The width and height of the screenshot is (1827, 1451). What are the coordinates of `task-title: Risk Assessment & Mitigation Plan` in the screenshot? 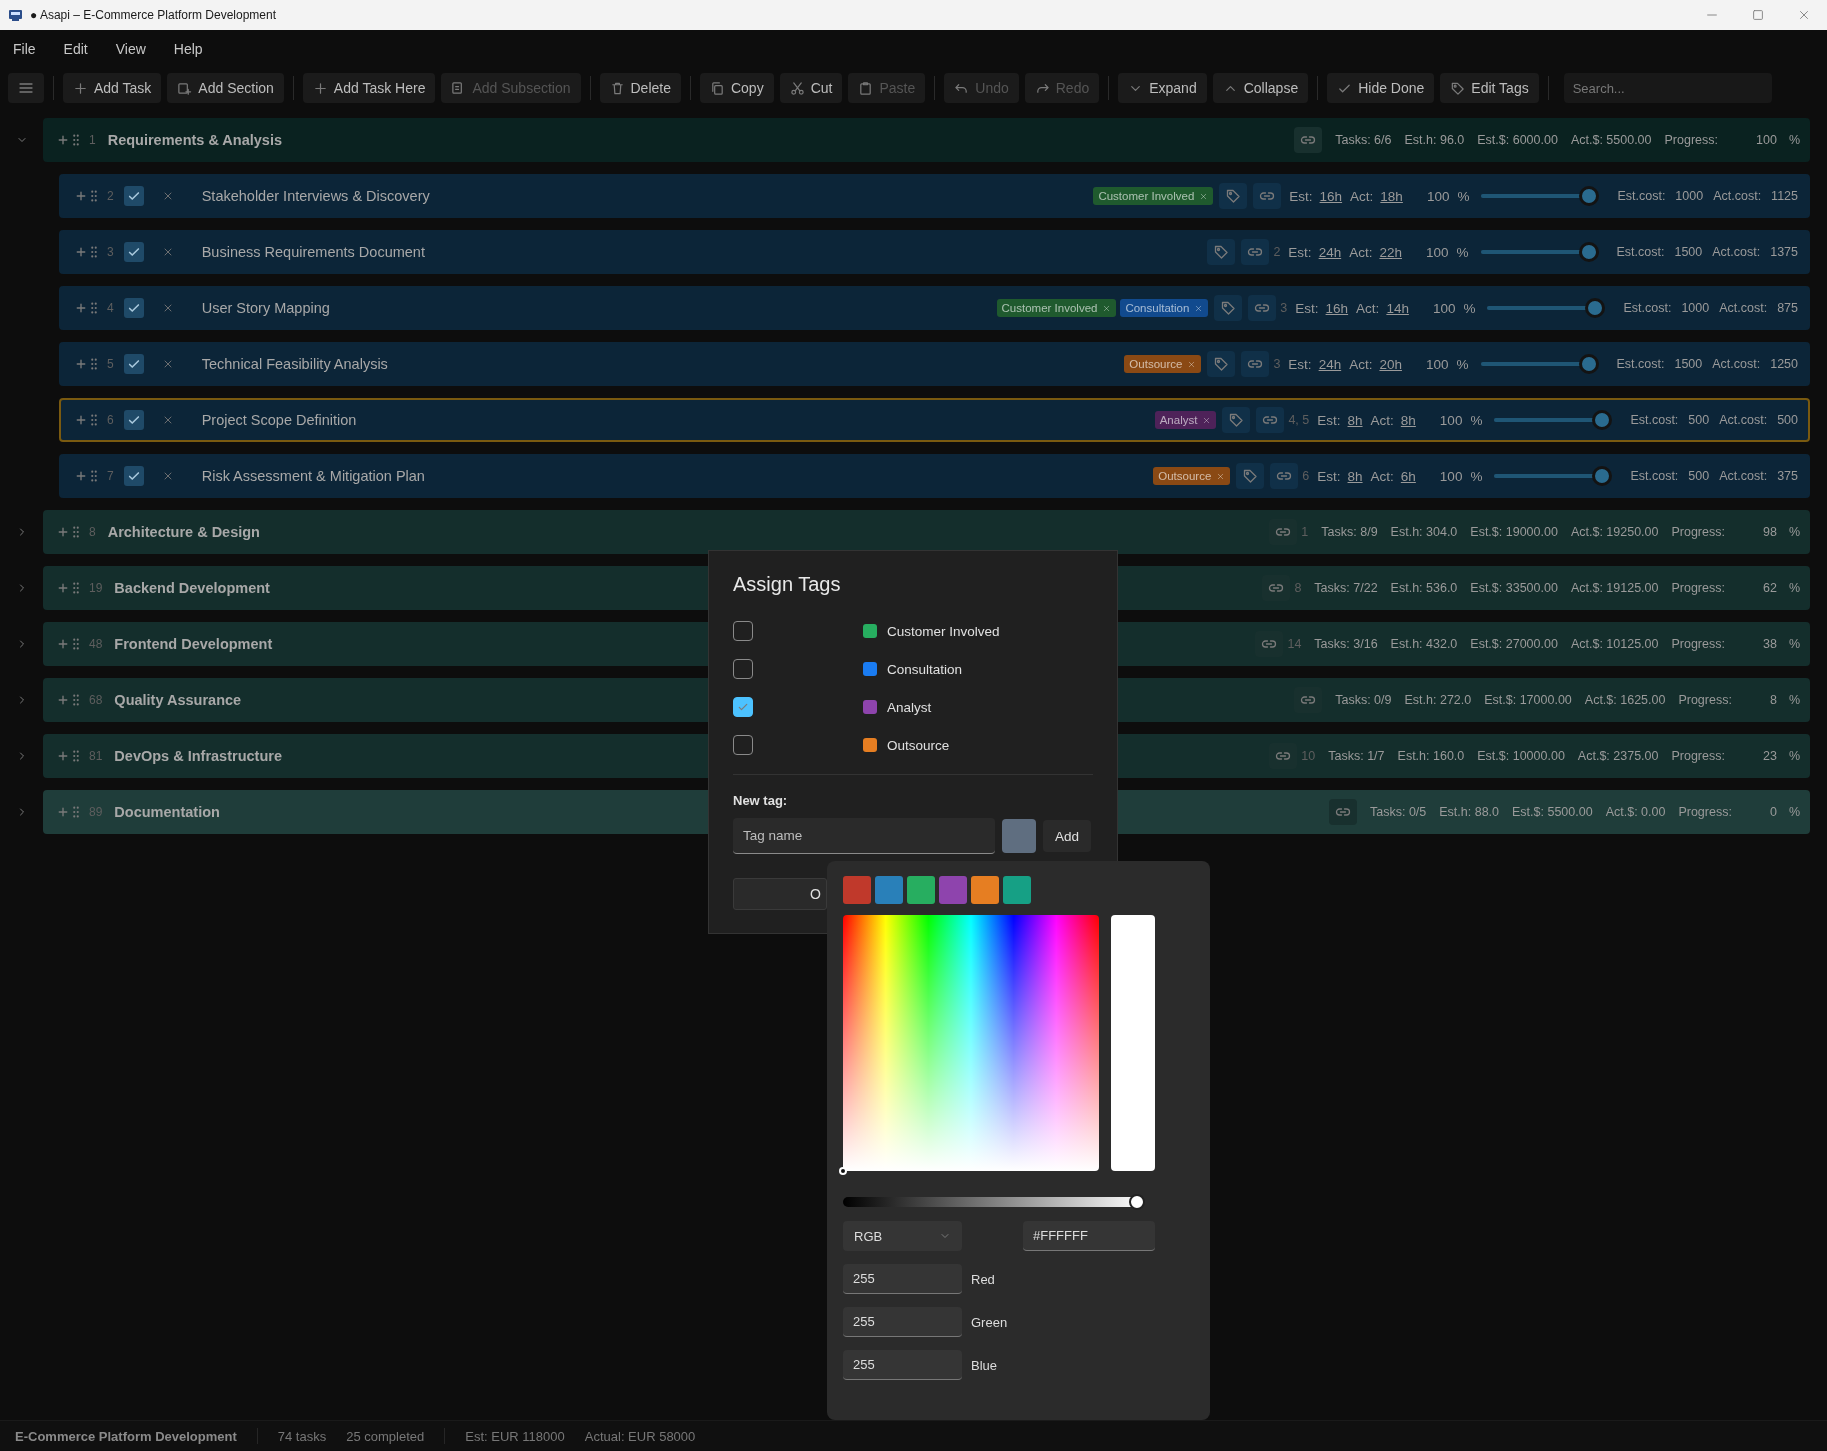 It's located at (313, 476).